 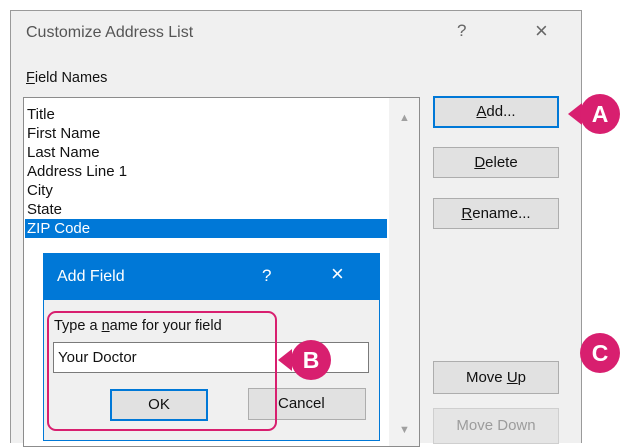 What do you see at coordinates (496, 377) in the screenshot?
I see `move-up-button: Move Up` at bounding box center [496, 377].